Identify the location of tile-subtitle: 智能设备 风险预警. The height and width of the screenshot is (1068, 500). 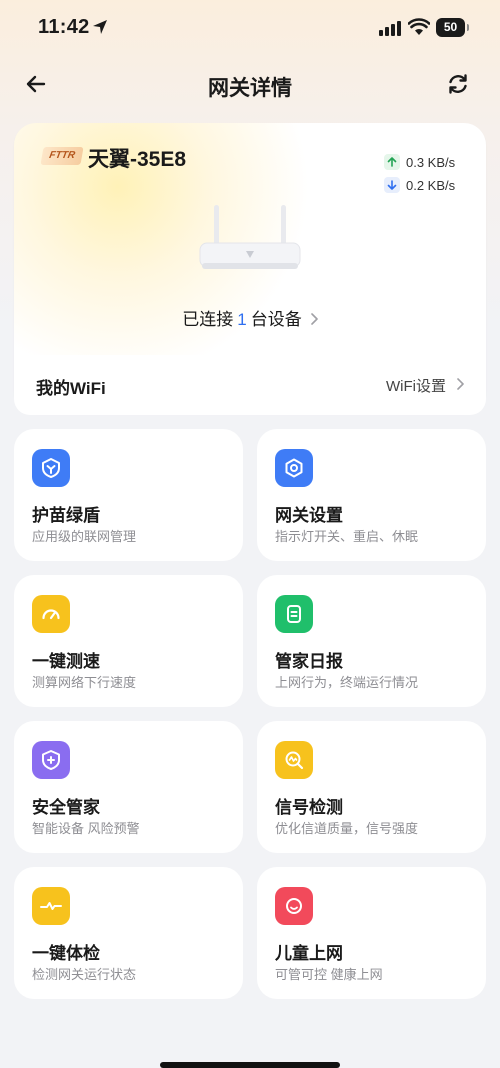
(86, 828).